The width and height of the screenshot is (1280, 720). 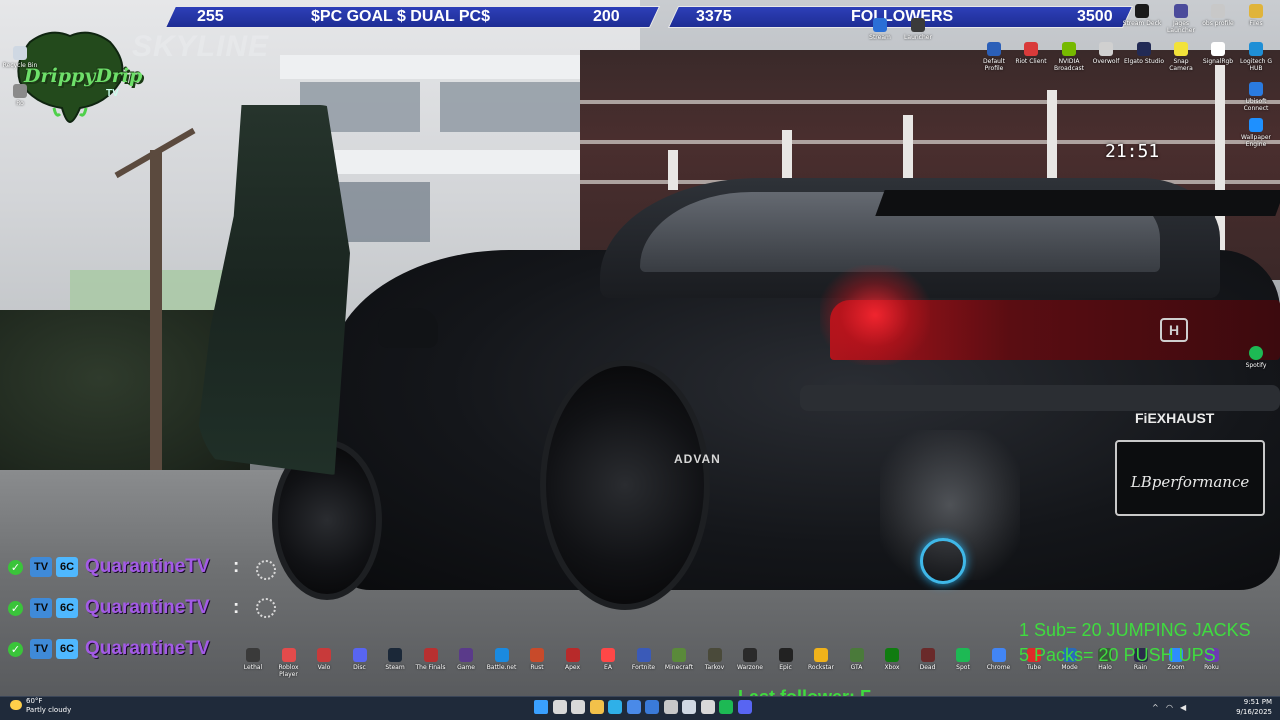 I want to click on desktop-icon: Warzone, so click(x=750, y=659).